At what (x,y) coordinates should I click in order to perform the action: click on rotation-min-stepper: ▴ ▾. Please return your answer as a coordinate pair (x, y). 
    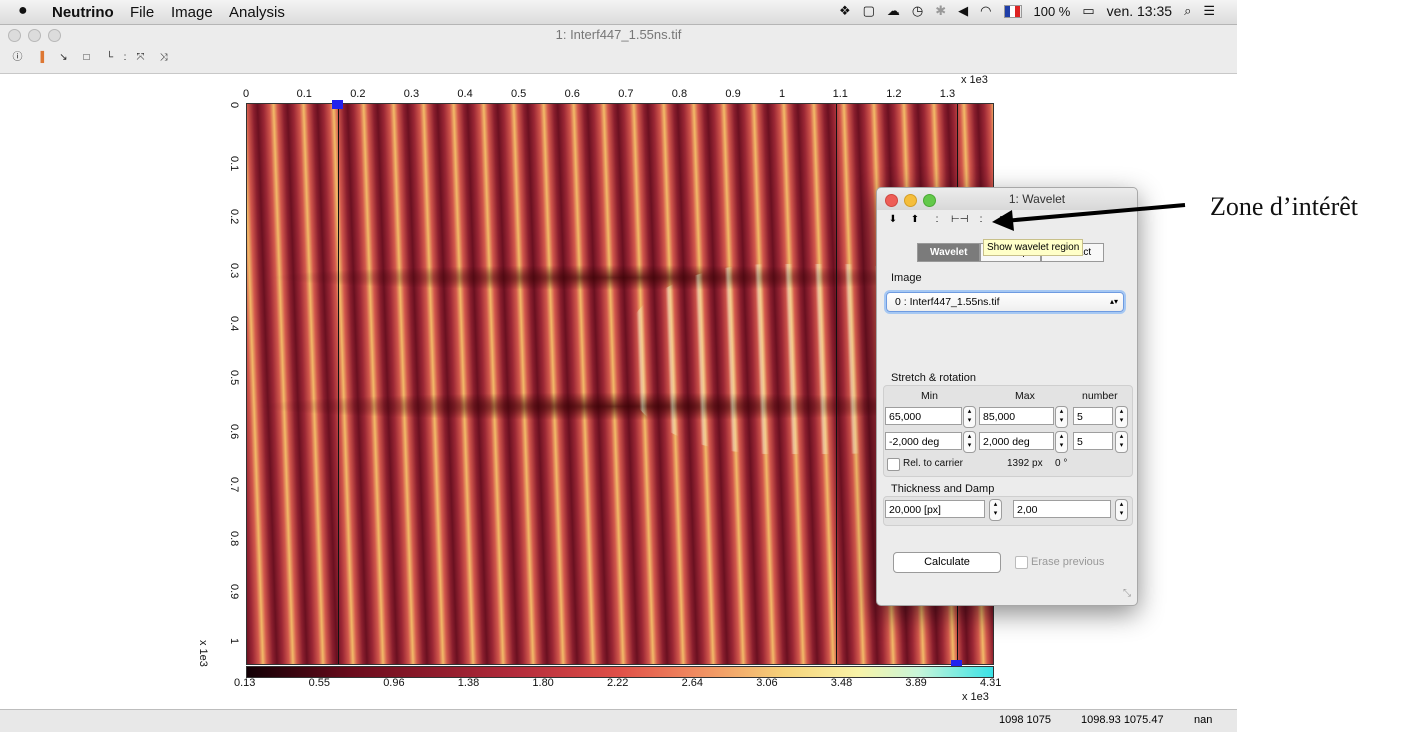
    Looking at the image, I should click on (969, 442).